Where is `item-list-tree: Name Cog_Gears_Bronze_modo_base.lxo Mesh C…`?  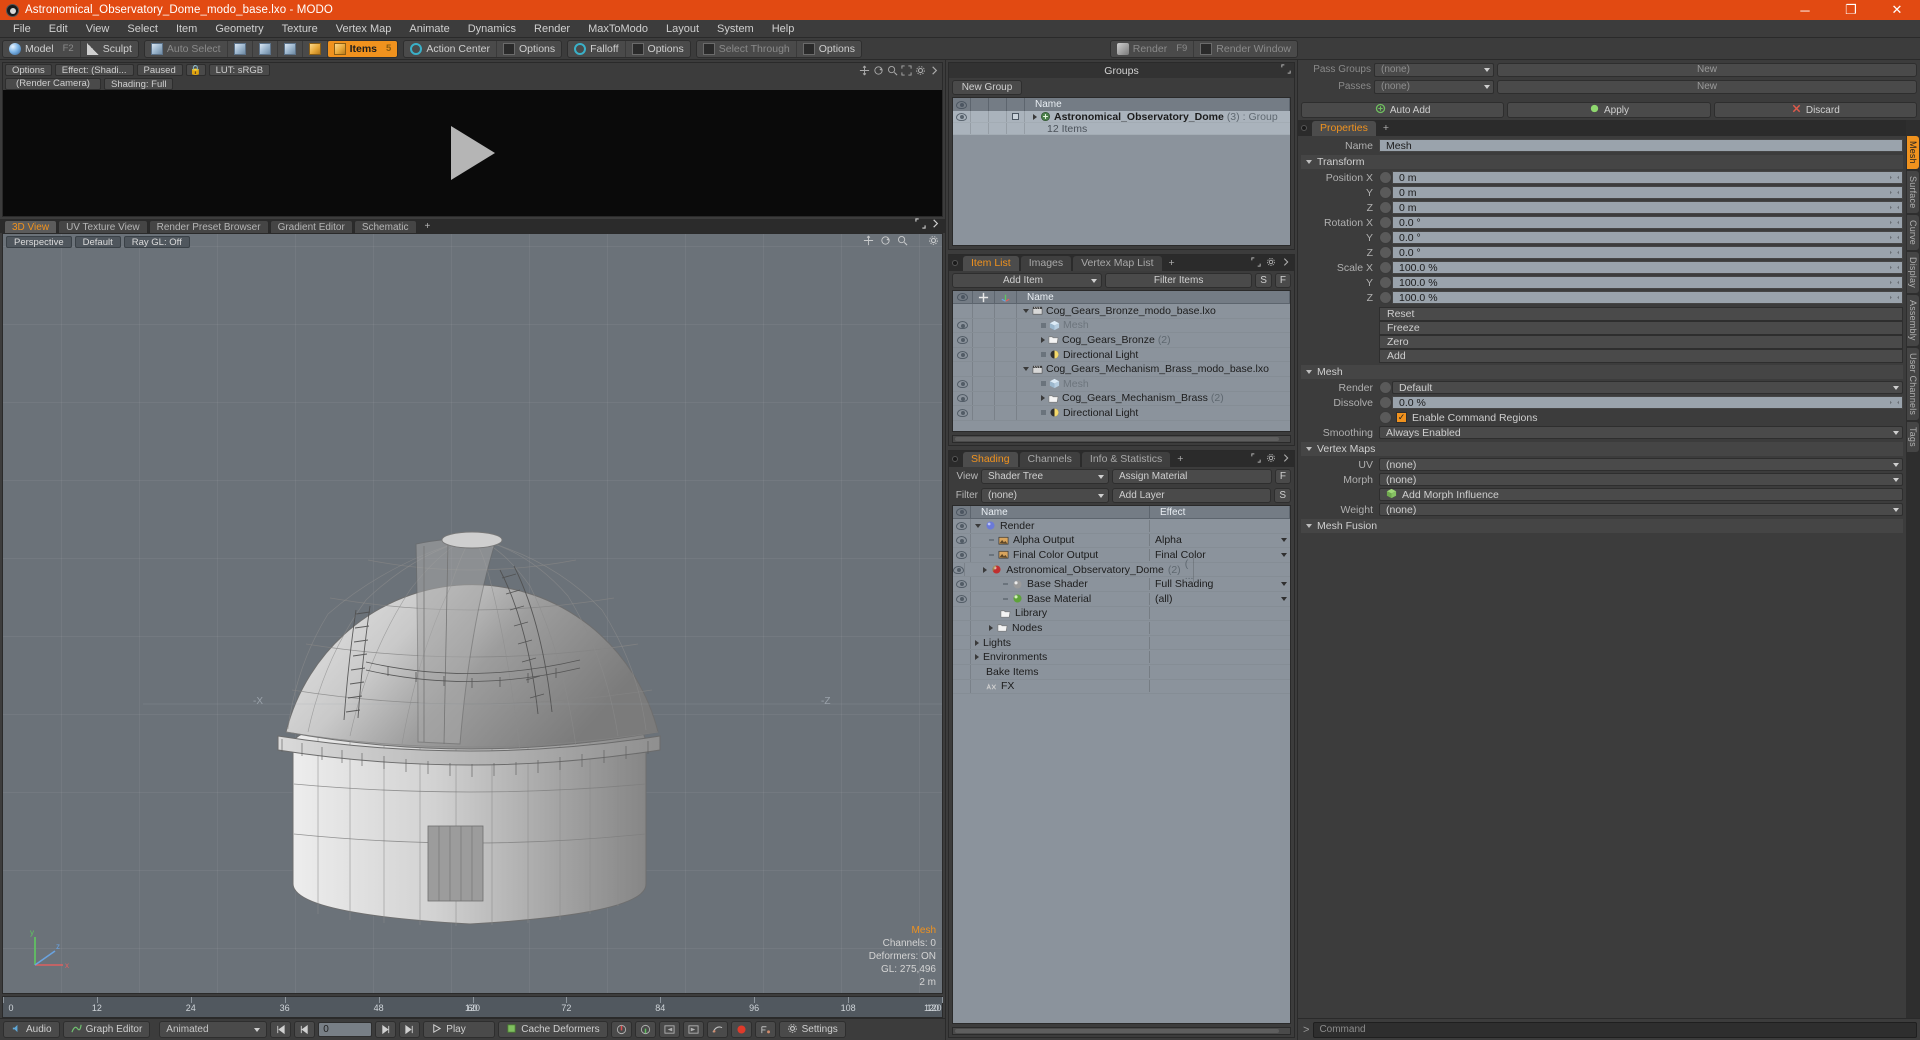
item-list-tree: Name Cog_Gears_Bronze_modo_base.lxo Mesh C… is located at coordinates (1121, 361).